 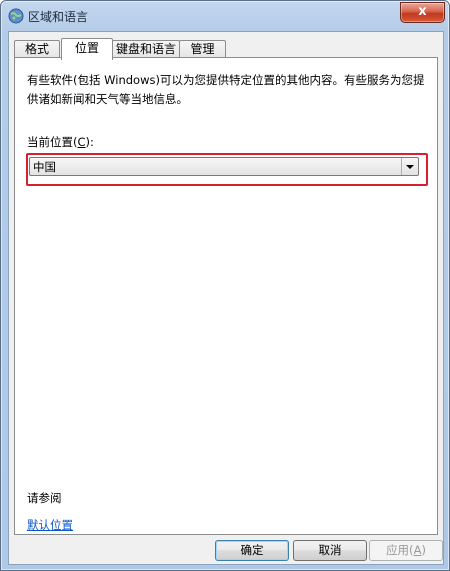 I want to click on title-bar: 区域和语言 x, so click(x=225, y=16).